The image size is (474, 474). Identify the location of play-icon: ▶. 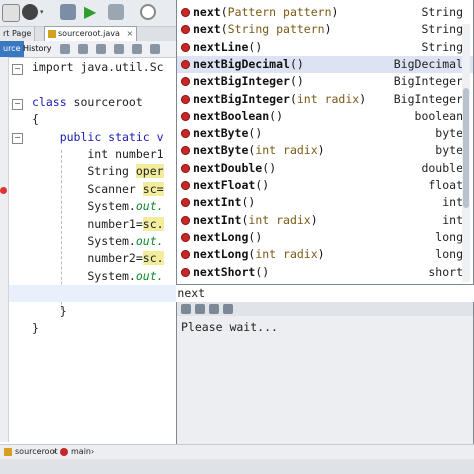
(92, 12).